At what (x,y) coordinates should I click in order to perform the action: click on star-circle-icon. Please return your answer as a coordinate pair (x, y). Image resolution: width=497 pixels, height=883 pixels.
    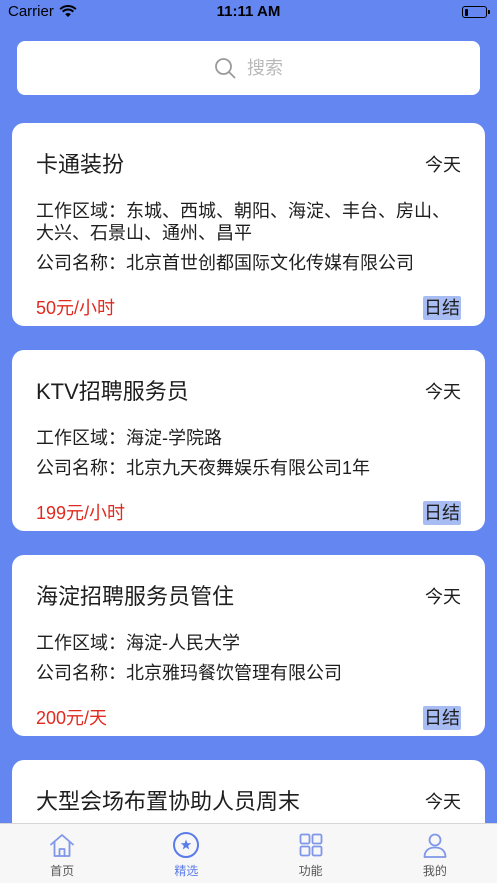
    Looking at the image, I should click on (186, 845).